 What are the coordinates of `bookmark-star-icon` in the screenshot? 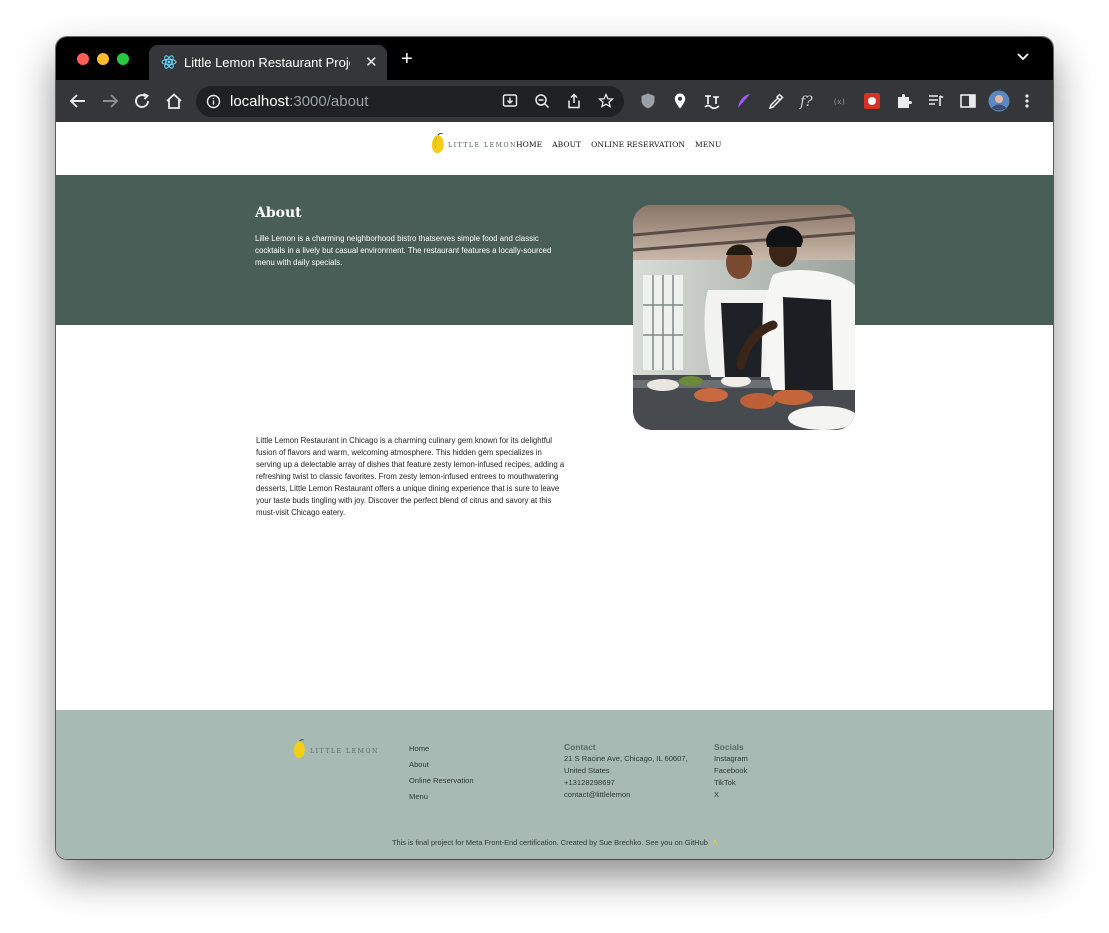 It's located at (606, 101).